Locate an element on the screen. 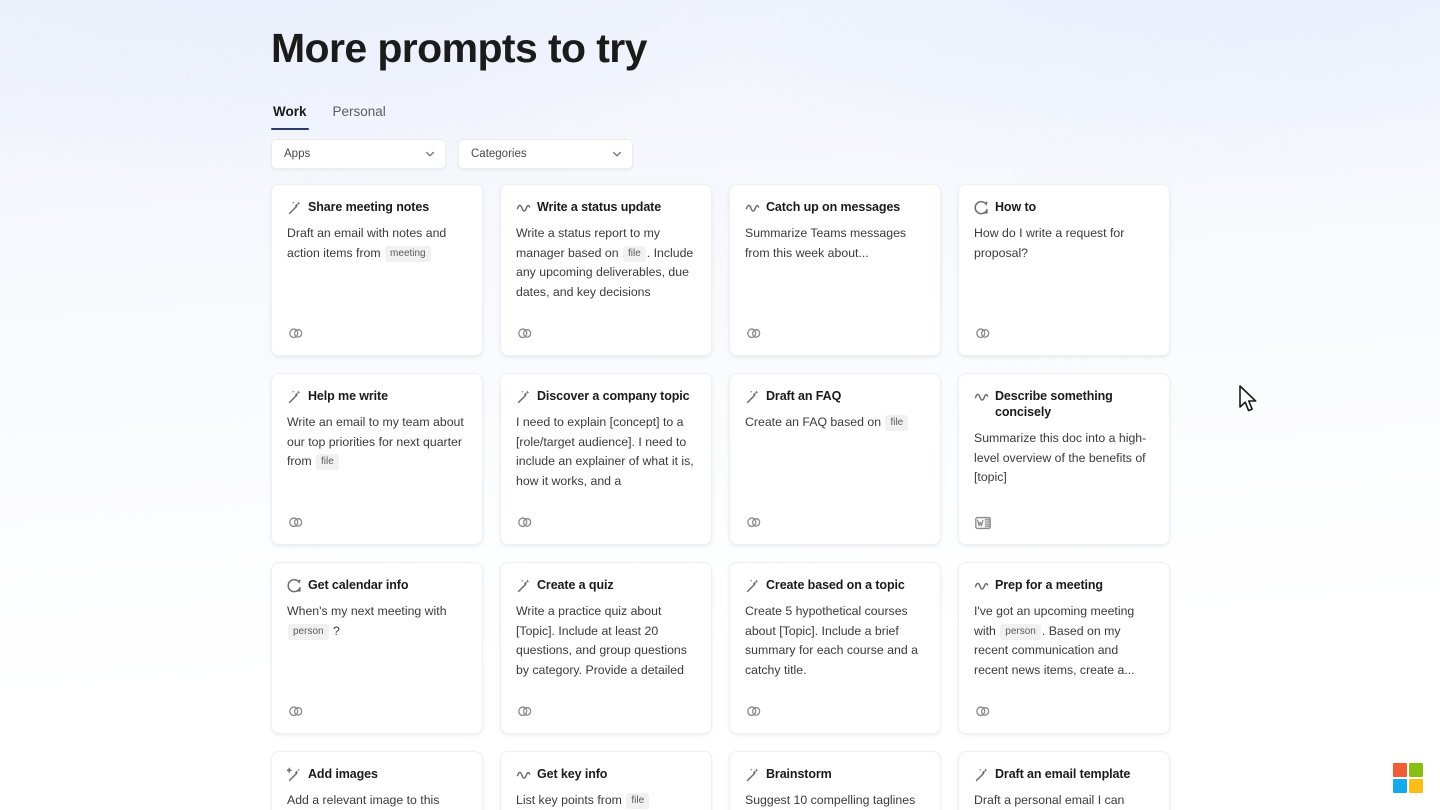  prompt-text-segment: Create an FAQ based on is located at coordinates (815, 422).